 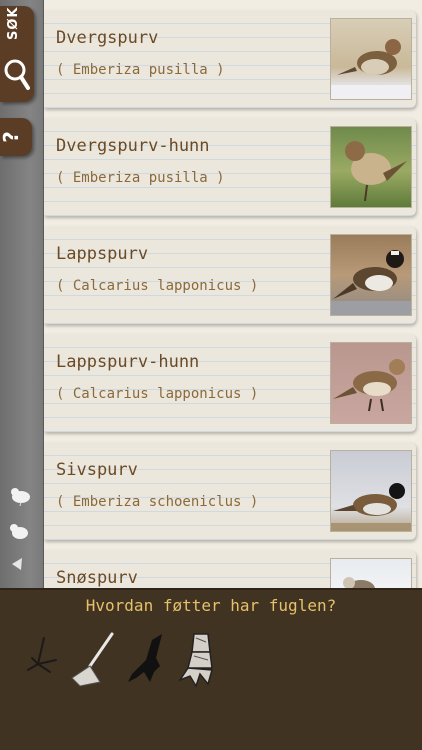 I want to click on bird-latin-name: ( Emberiza schoeniclus ), so click(x=157, y=502).